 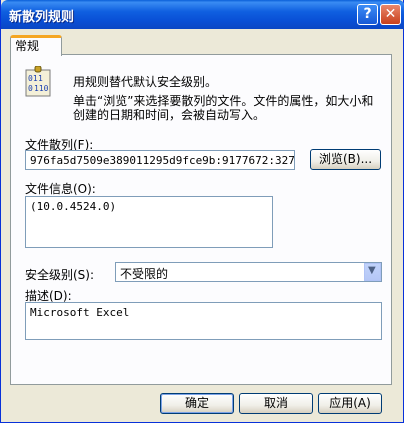 What do you see at coordinates (350, 403) in the screenshot?
I see `apply-button: 应用(A)` at bounding box center [350, 403].